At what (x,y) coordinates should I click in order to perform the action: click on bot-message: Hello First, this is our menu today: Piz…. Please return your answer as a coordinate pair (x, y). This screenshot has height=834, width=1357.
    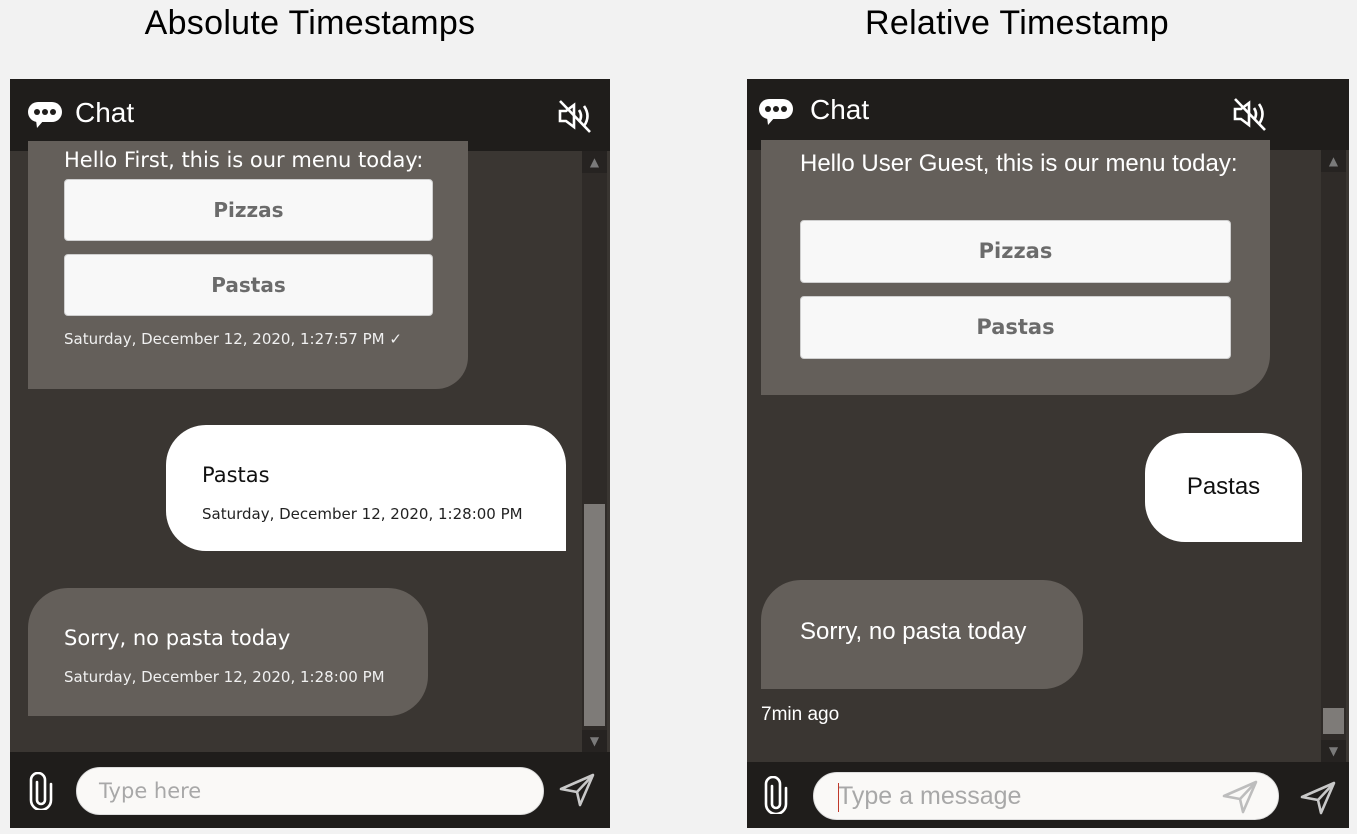
    Looking at the image, I should click on (248, 265).